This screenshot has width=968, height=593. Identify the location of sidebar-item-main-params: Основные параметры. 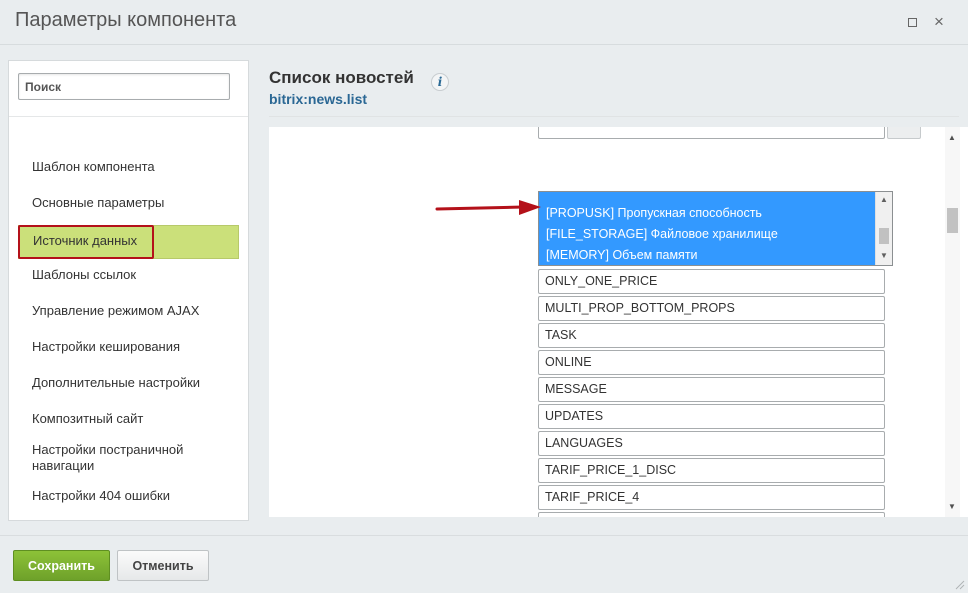
(128, 203).